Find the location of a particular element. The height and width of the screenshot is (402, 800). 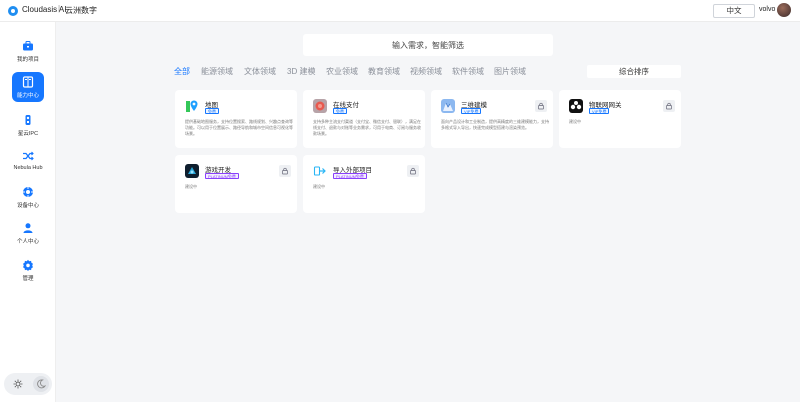

filter-energy: 能源领域 is located at coordinates (217, 71).